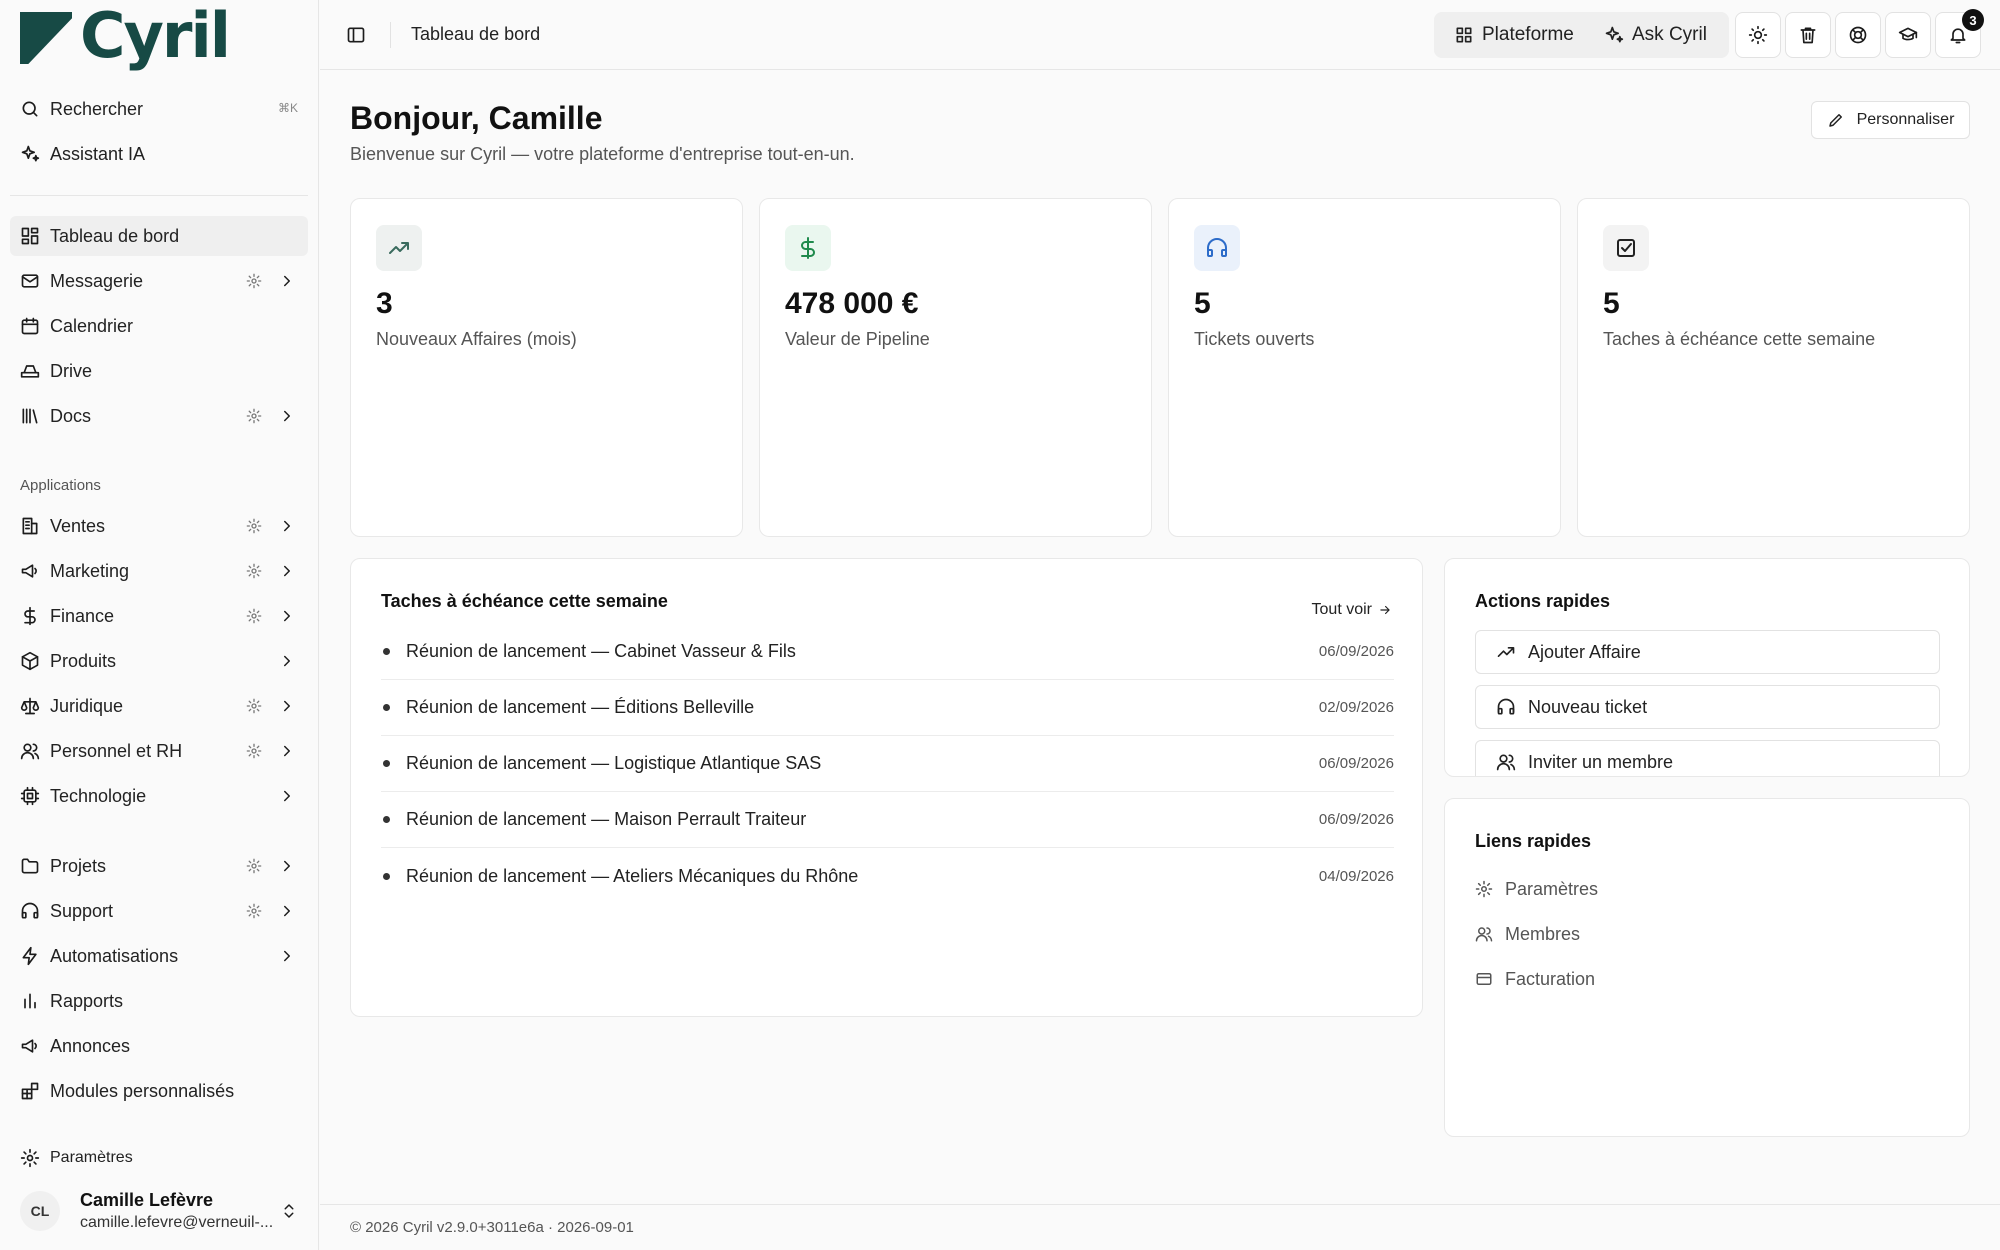  I want to click on sun-icon, so click(1758, 35).